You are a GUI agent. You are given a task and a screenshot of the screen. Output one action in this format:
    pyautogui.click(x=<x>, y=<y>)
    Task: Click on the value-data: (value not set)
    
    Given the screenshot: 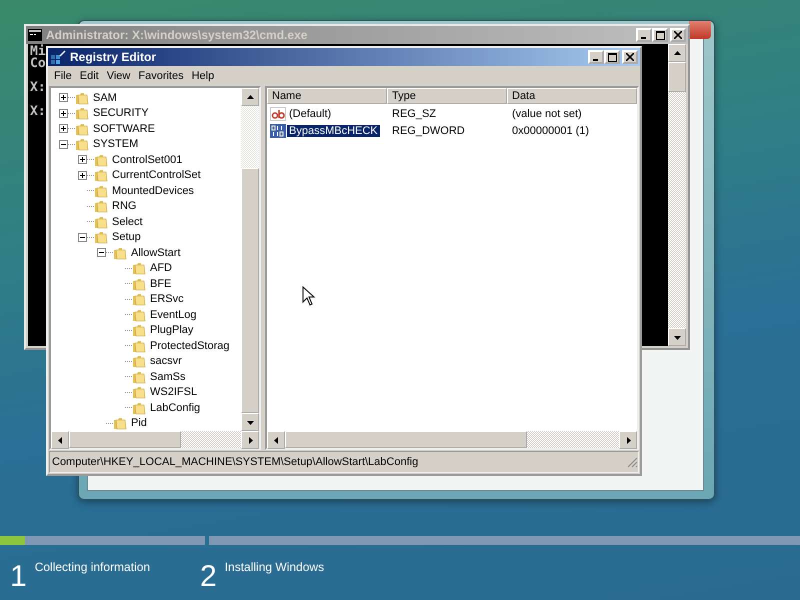 What is the action you would take?
    pyautogui.click(x=547, y=114)
    